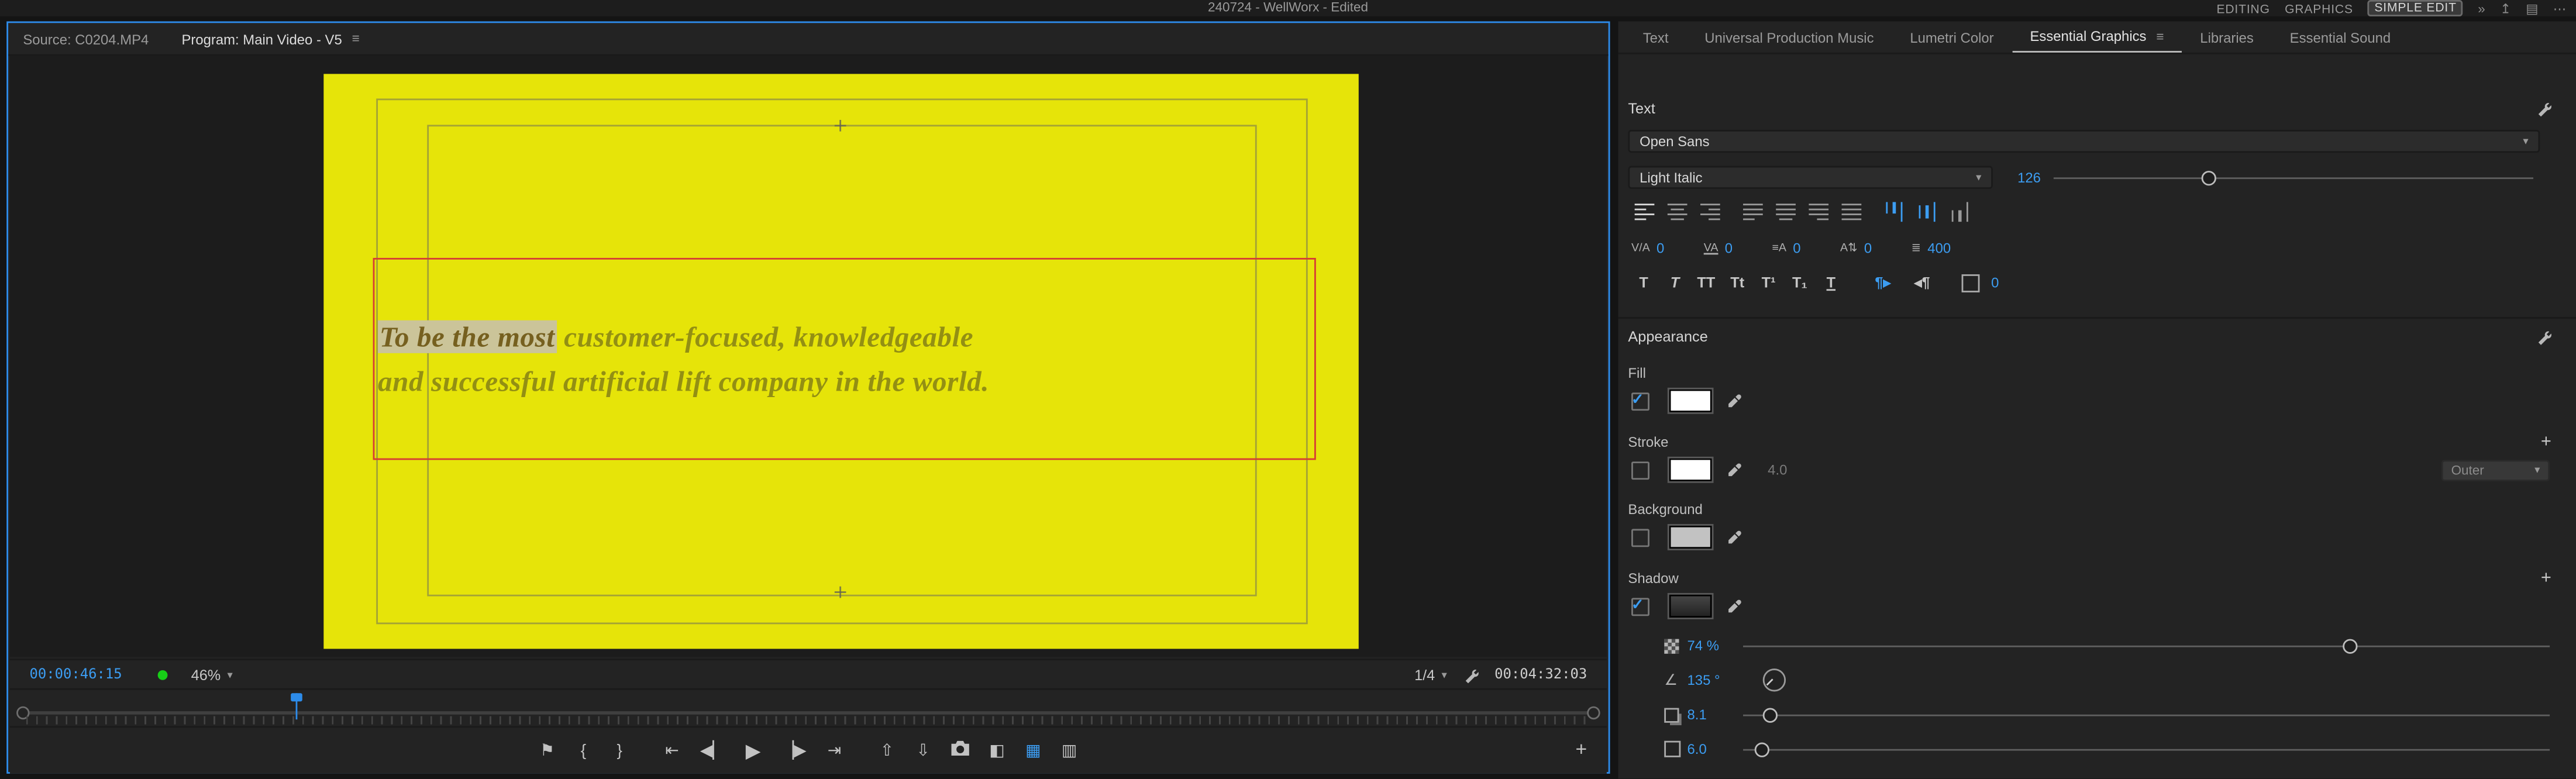  Describe the element at coordinates (2416, 8) in the screenshot. I see `workspace-simple-edit: SIMPLE EDIT` at that location.